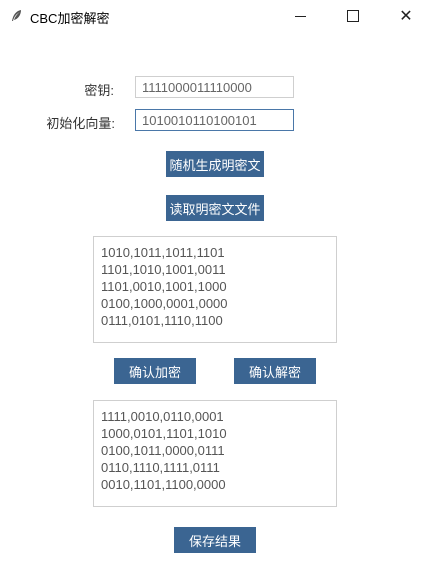 The image size is (429, 586). I want to click on iv-input, so click(214, 120).